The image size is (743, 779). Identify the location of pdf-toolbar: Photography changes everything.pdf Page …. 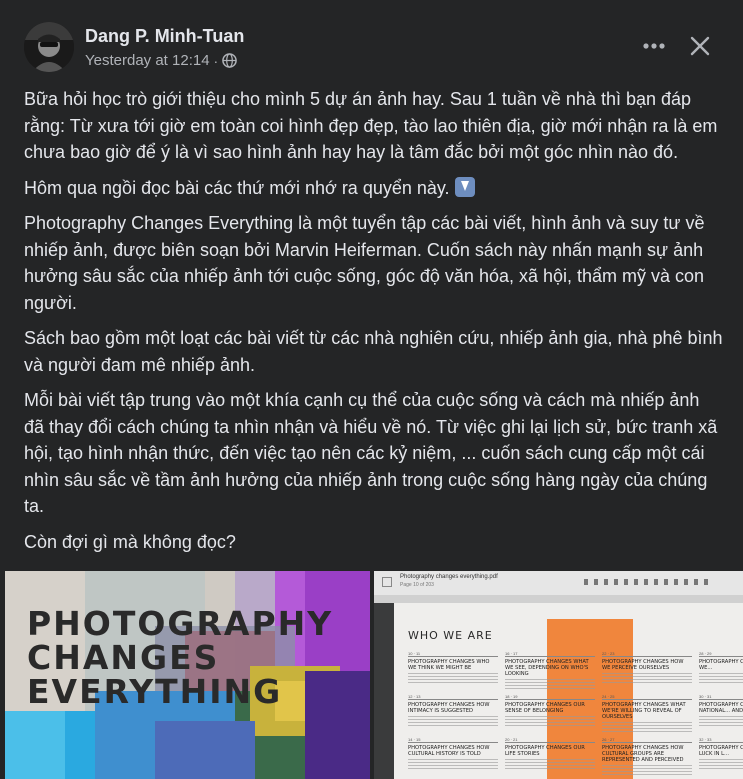
(558, 583).